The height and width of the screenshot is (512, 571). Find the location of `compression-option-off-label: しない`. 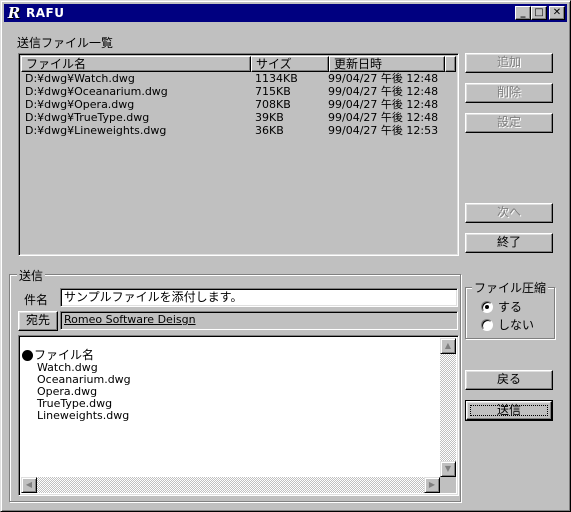

compression-option-off-label: しない is located at coordinates (516, 325).